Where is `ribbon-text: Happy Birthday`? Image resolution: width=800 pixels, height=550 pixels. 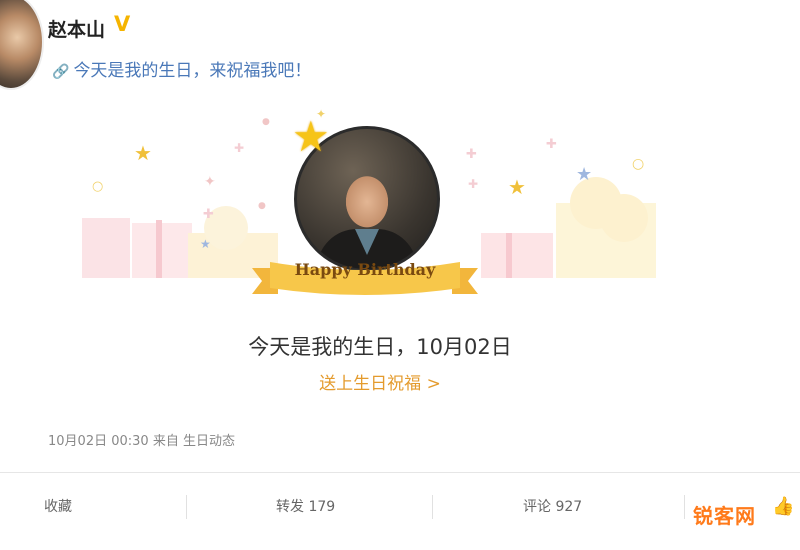 ribbon-text: Happy Birthday is located at coordinates (365, 269).